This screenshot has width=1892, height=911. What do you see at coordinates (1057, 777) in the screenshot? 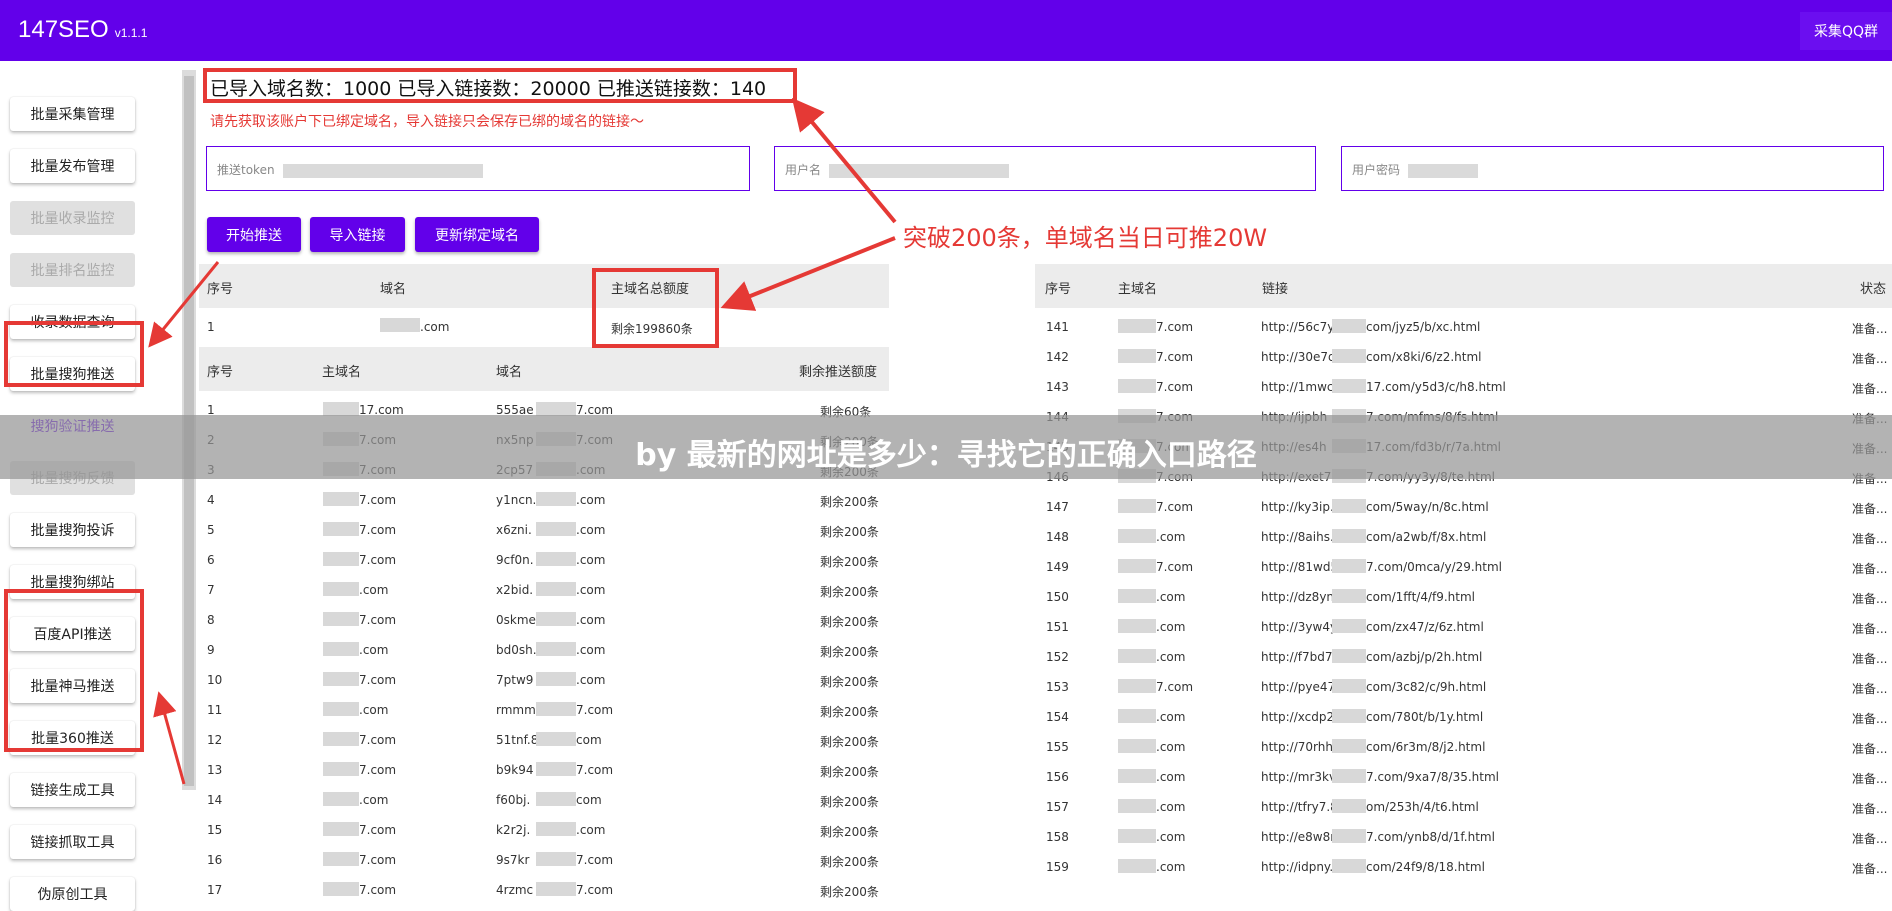
I see `link-row-no: 156` at bounding box center [1057, 777].